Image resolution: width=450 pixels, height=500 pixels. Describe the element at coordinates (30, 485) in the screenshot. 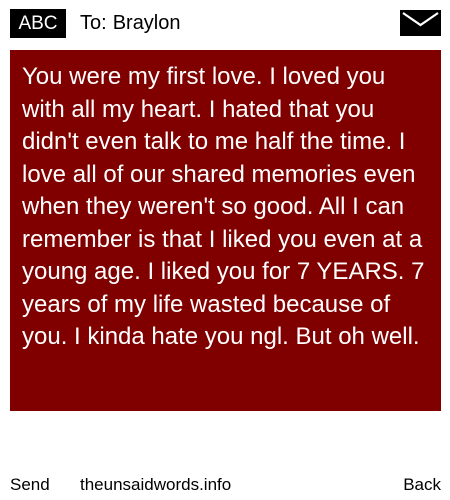

I see `send-button: Send` at that location.